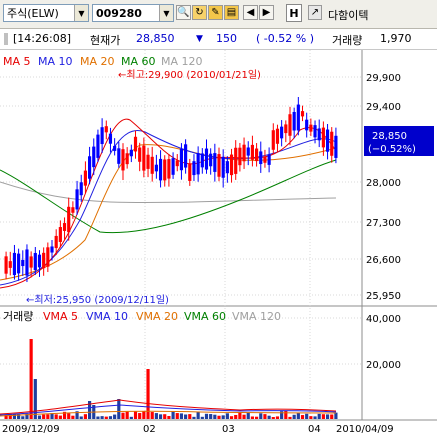  I want to click on arrow-icon: ↗, so click(315, 12).